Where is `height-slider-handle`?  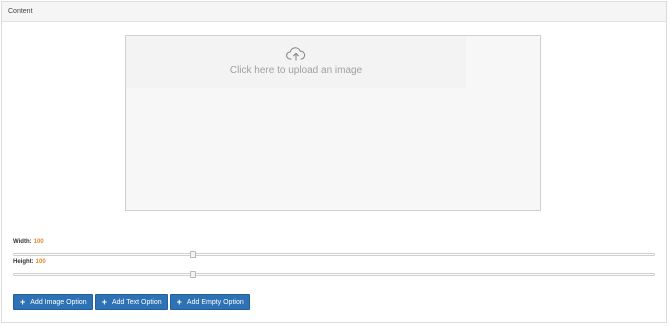
height-slider-handle is located at coordinates (192, 274).